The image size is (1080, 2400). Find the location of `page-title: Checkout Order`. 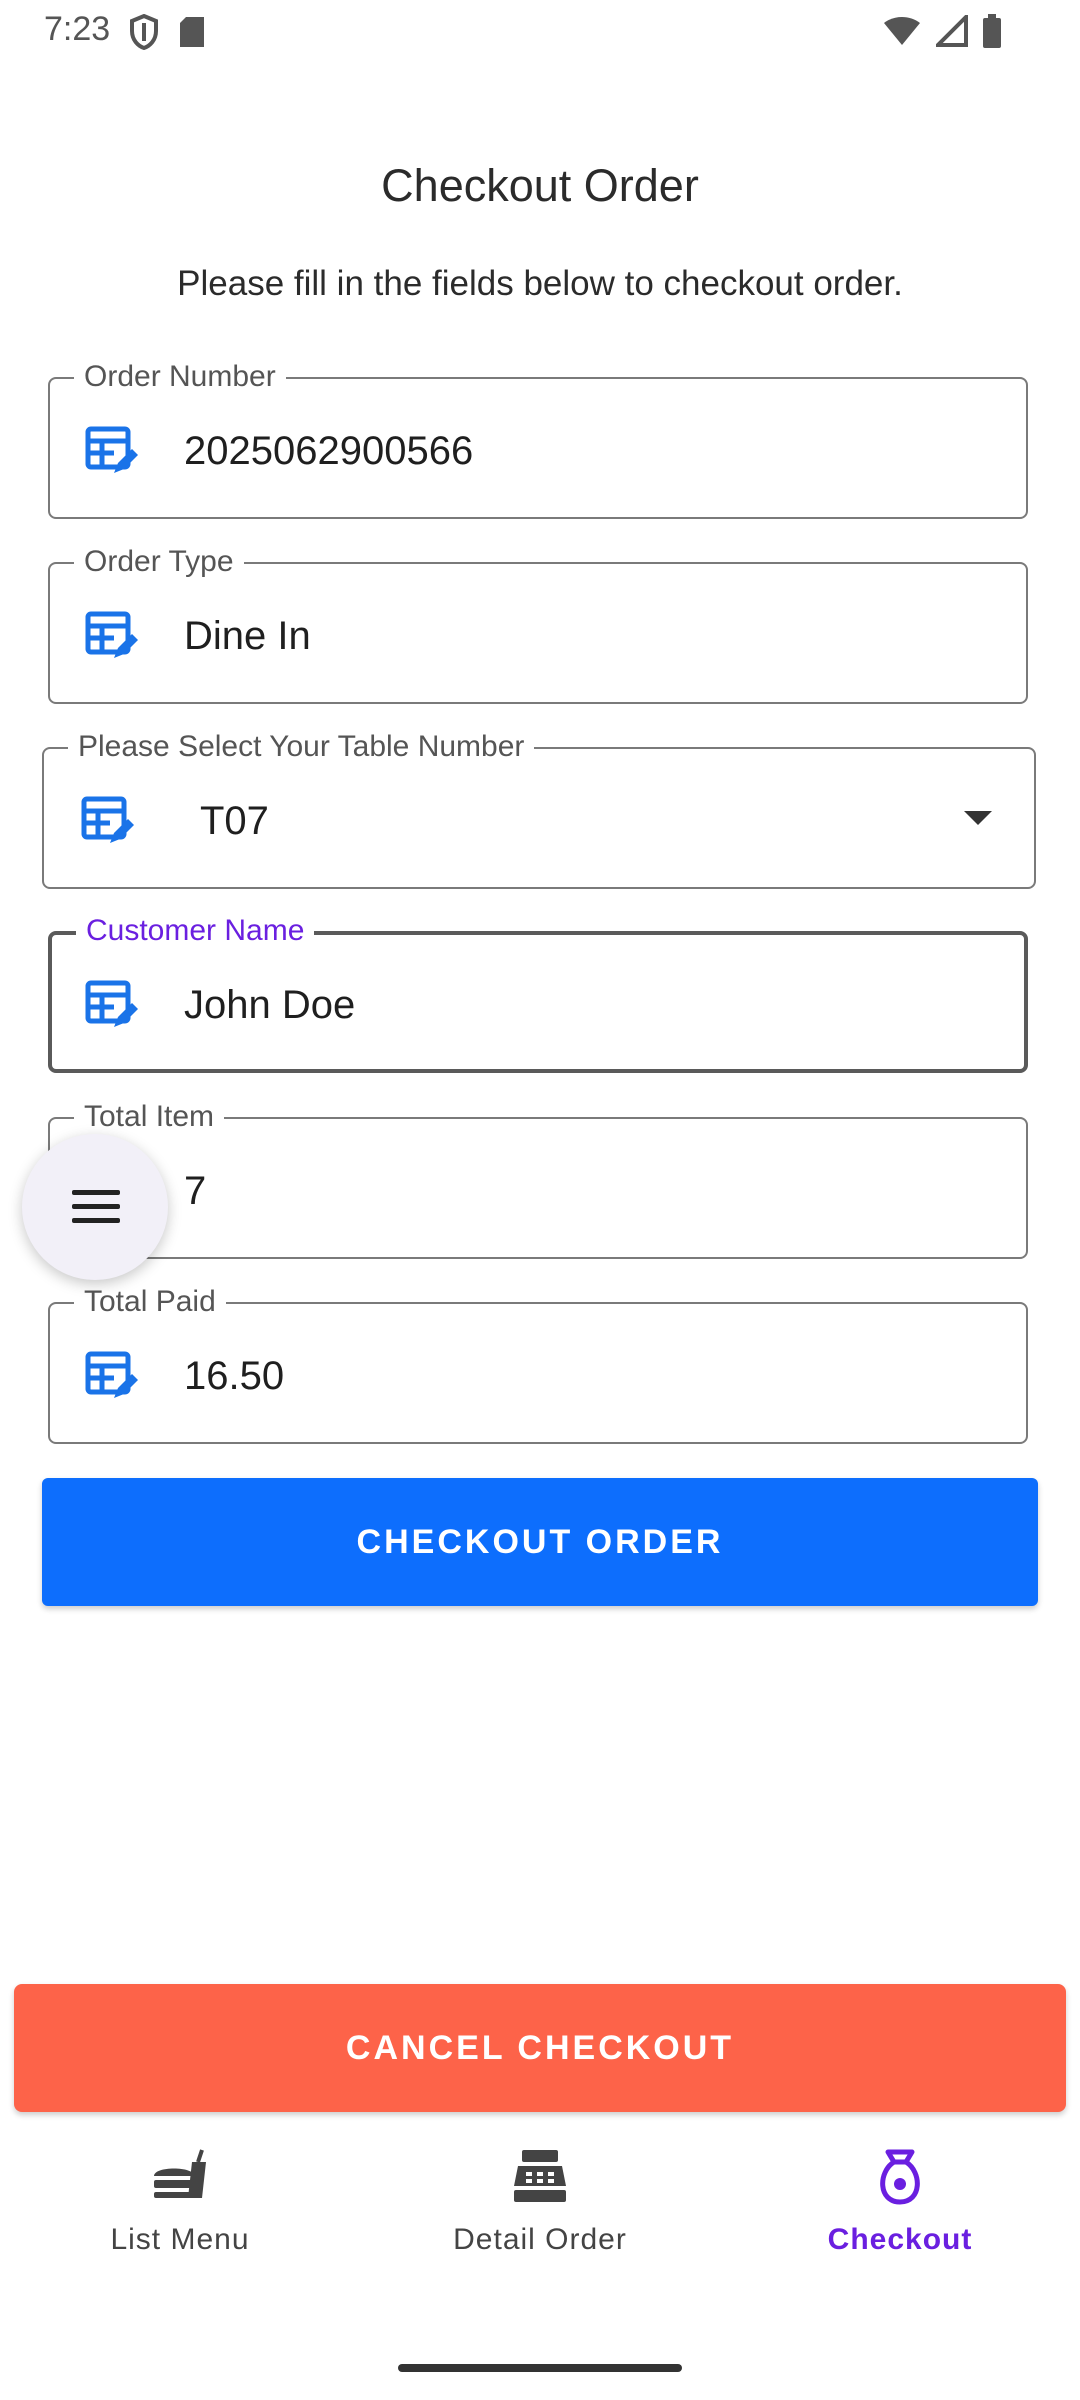

page-title: Checkout Order is located at coordinates (540, 185).